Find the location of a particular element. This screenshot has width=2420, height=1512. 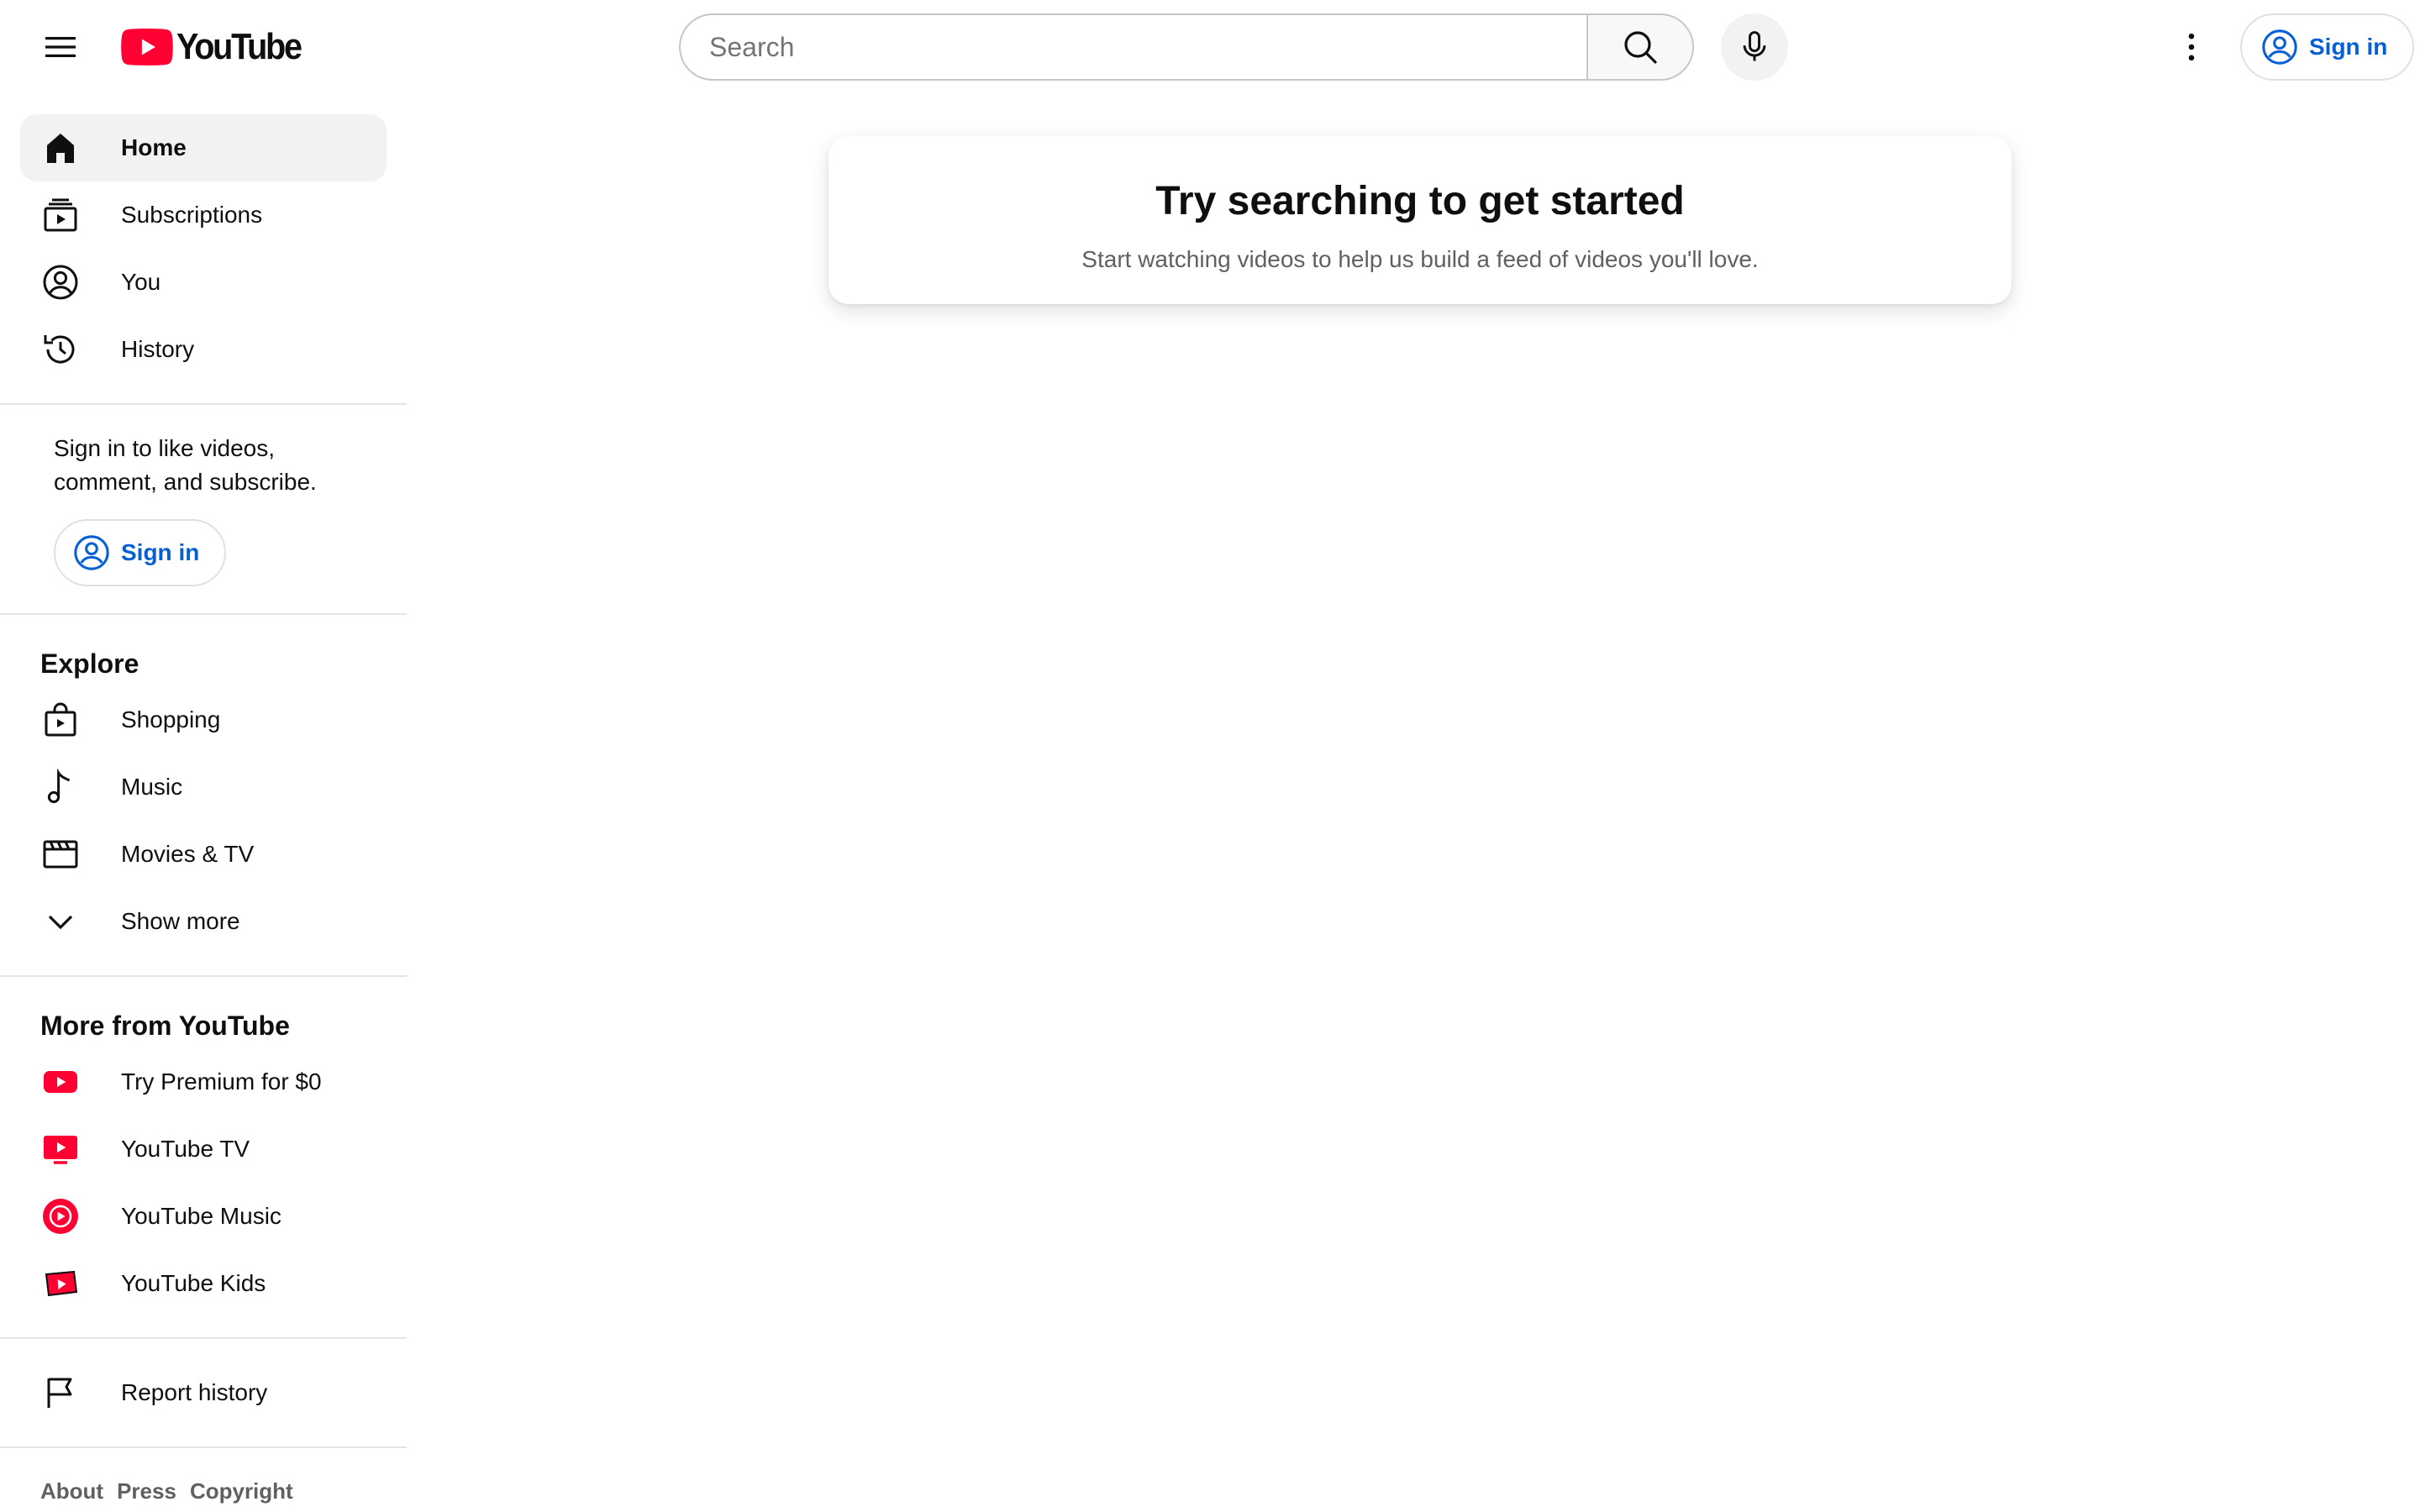

search-box is located at coordinates (1133, 47).